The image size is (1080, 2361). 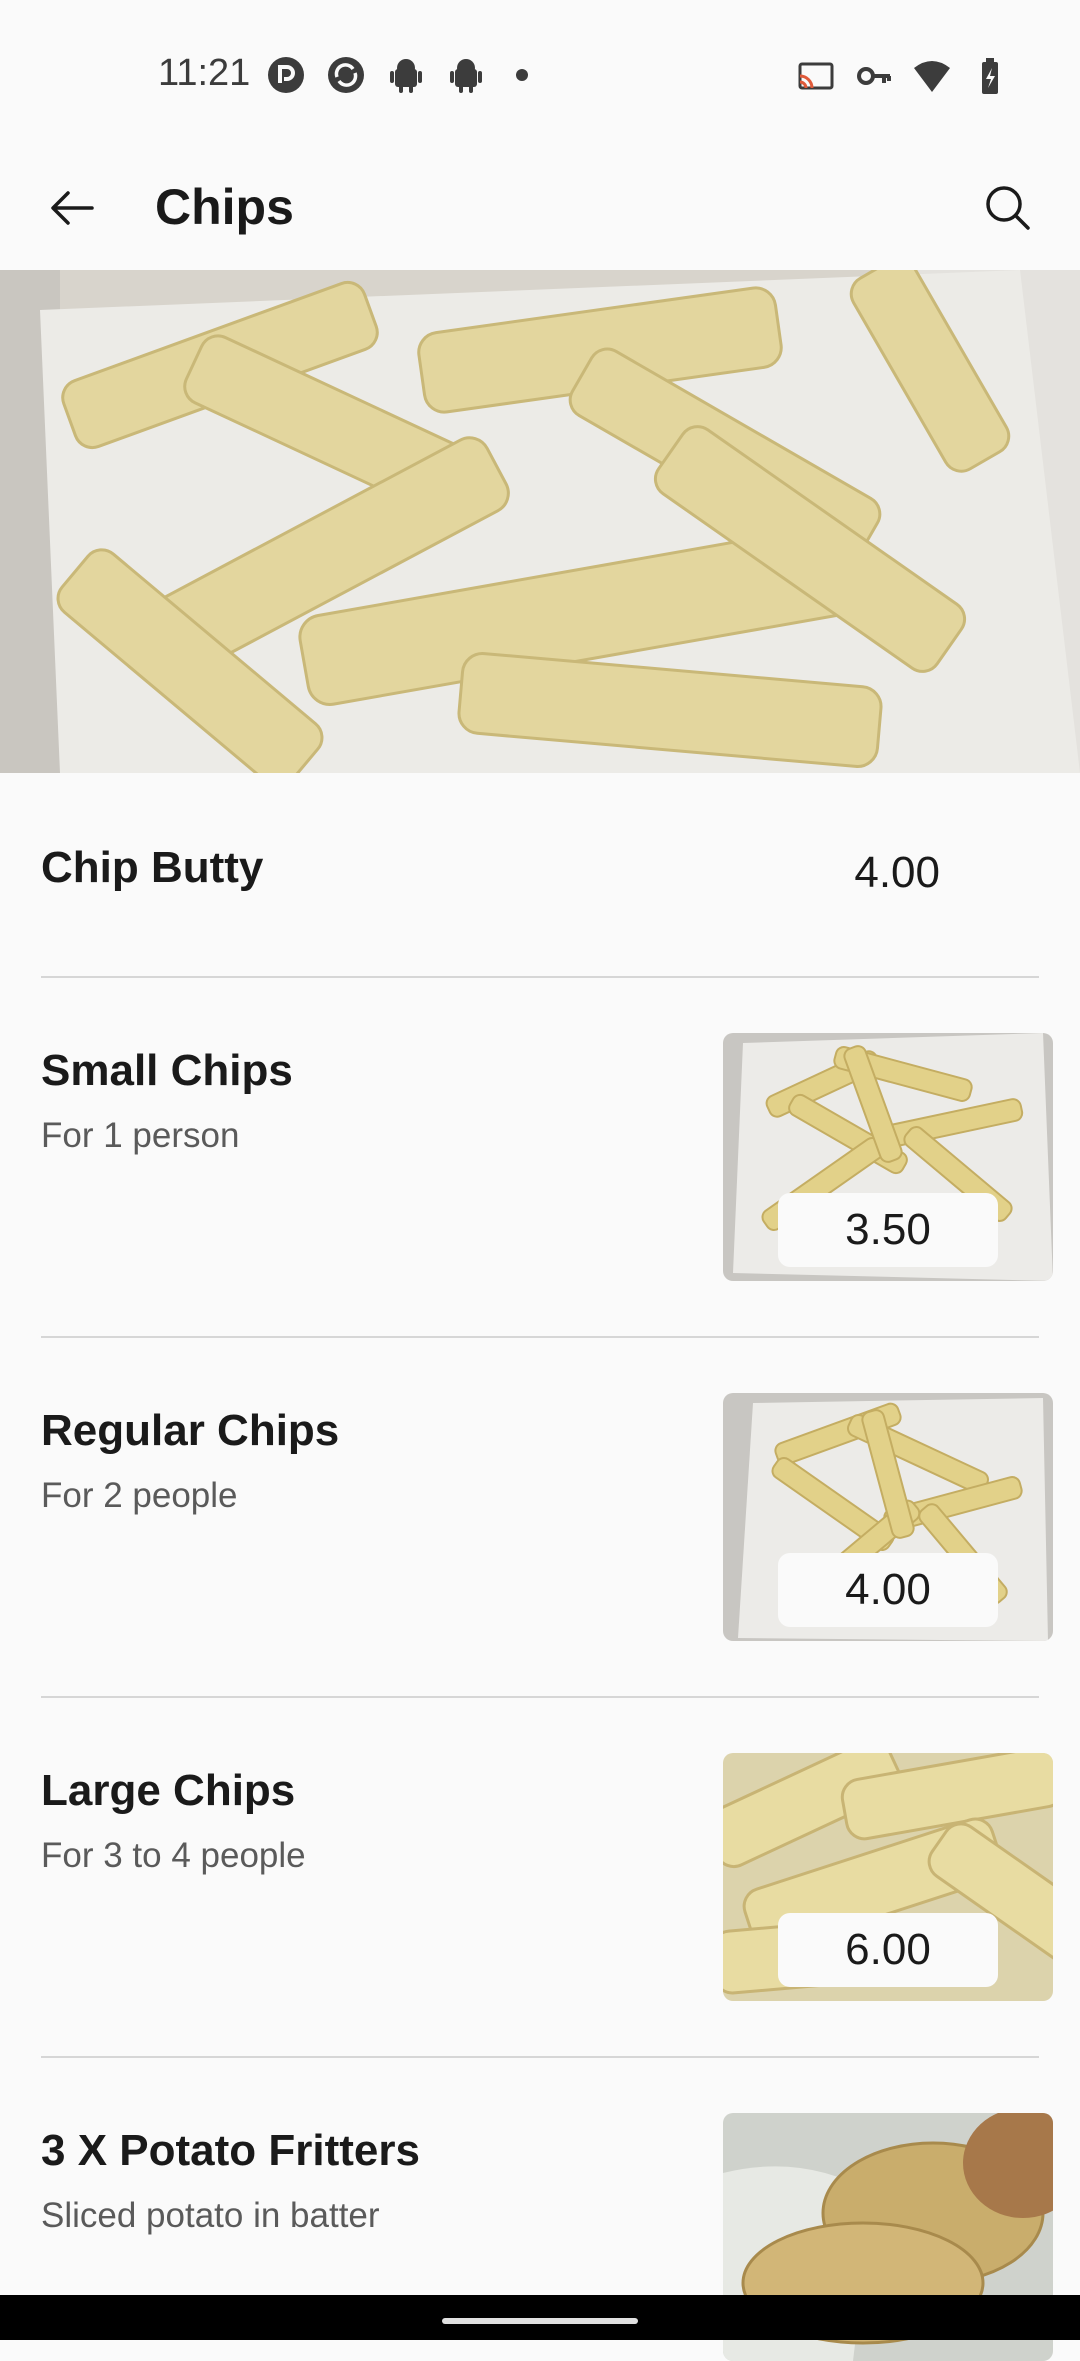 What do you see at coordinates (903, 76) in the screenshot?
I see `system-icons` at bounding box center [903, 76].